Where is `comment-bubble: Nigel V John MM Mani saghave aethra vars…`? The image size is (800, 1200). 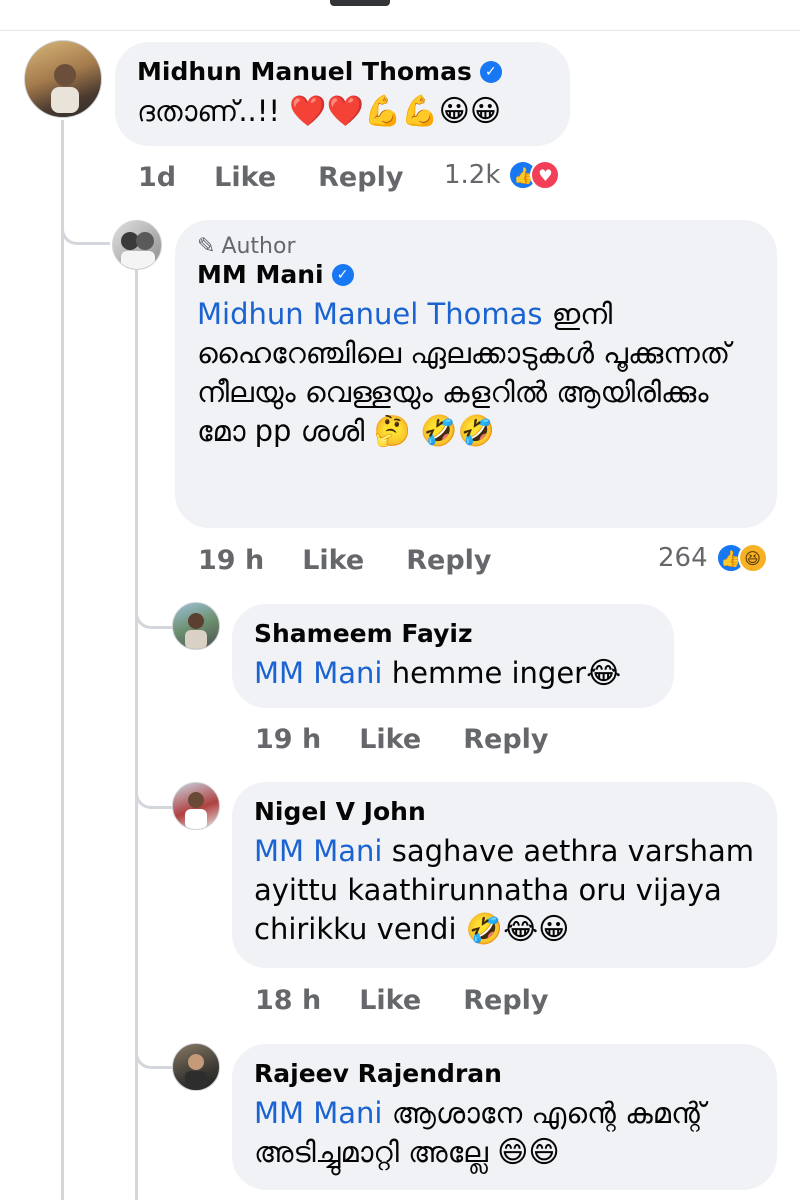 comment-bubble: Nigel V John MM Mani saghave aethra vars… is located at coordinates (504, 875).